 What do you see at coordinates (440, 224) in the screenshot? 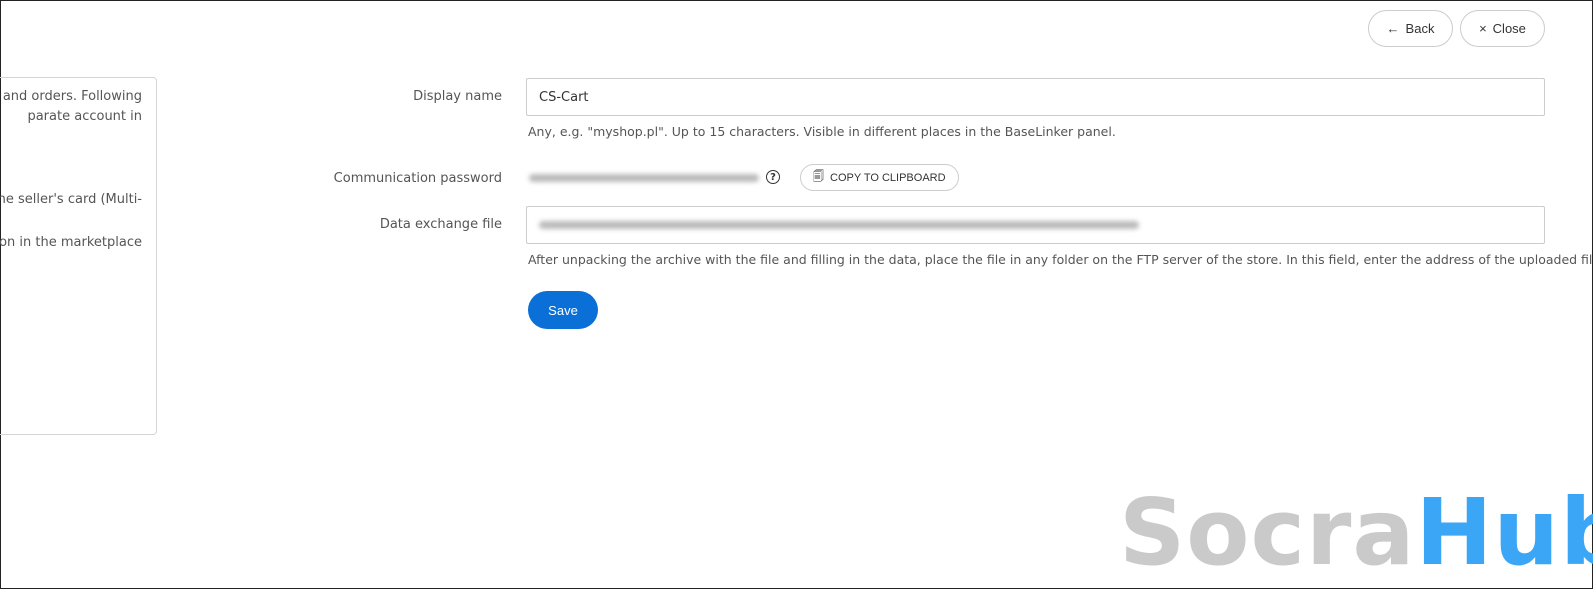
I see `data-exchange-file-label: Data exchange file` at bounding box center [440, 224].